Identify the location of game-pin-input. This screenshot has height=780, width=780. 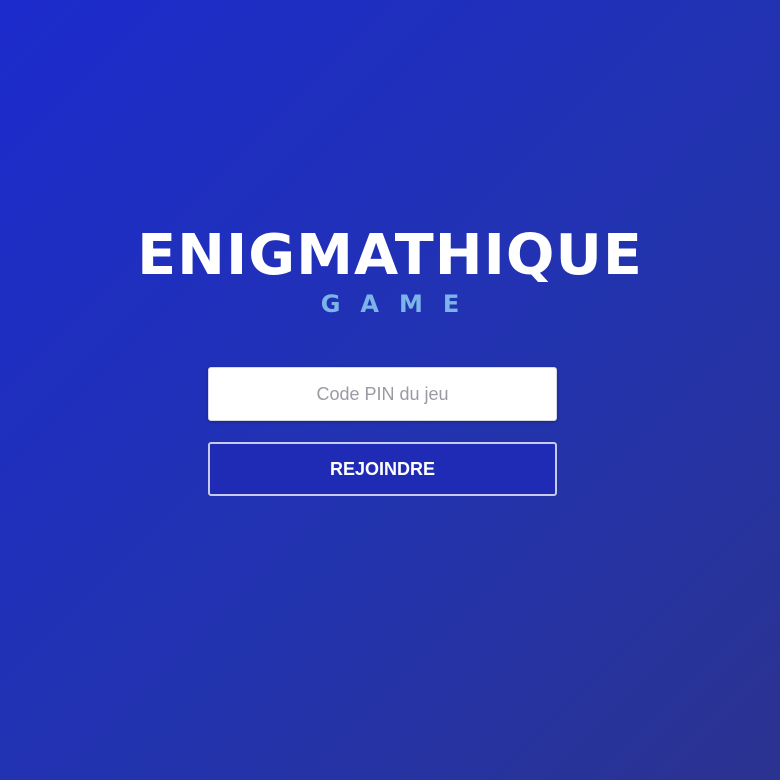
(382, 394).